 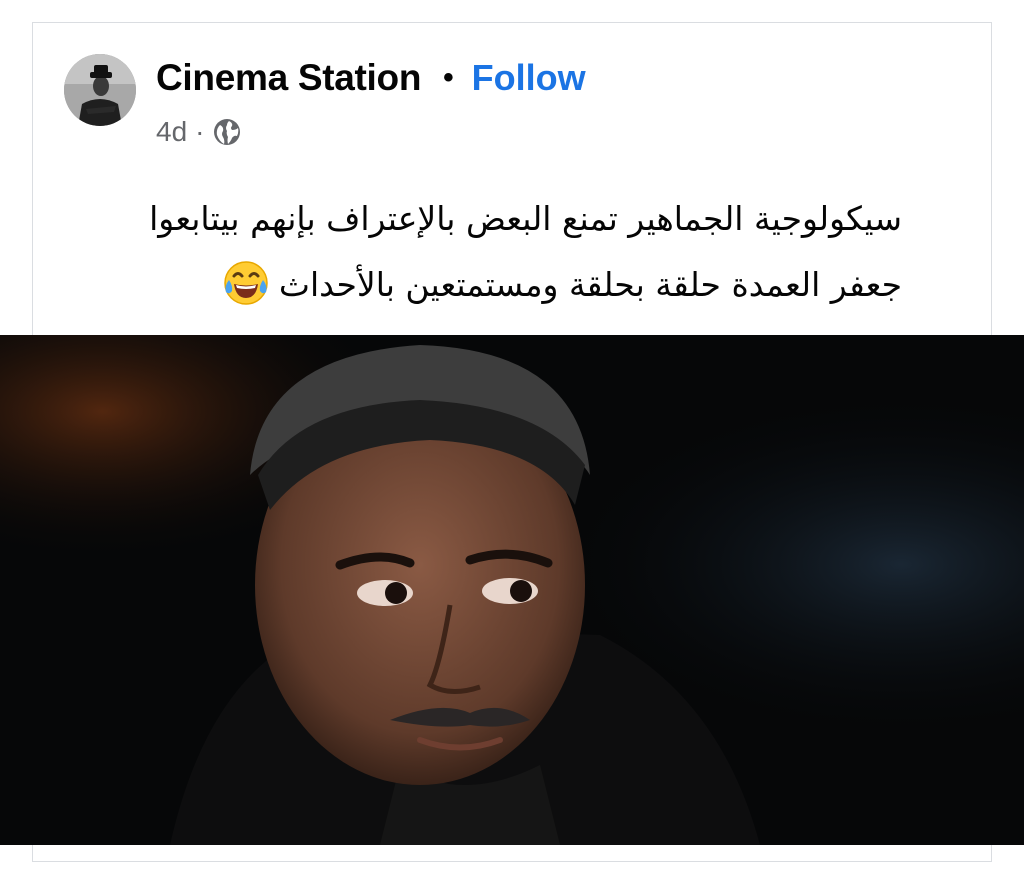 I want to click on face-with-tears-of-joy-icon, so click(x=246, y=283).